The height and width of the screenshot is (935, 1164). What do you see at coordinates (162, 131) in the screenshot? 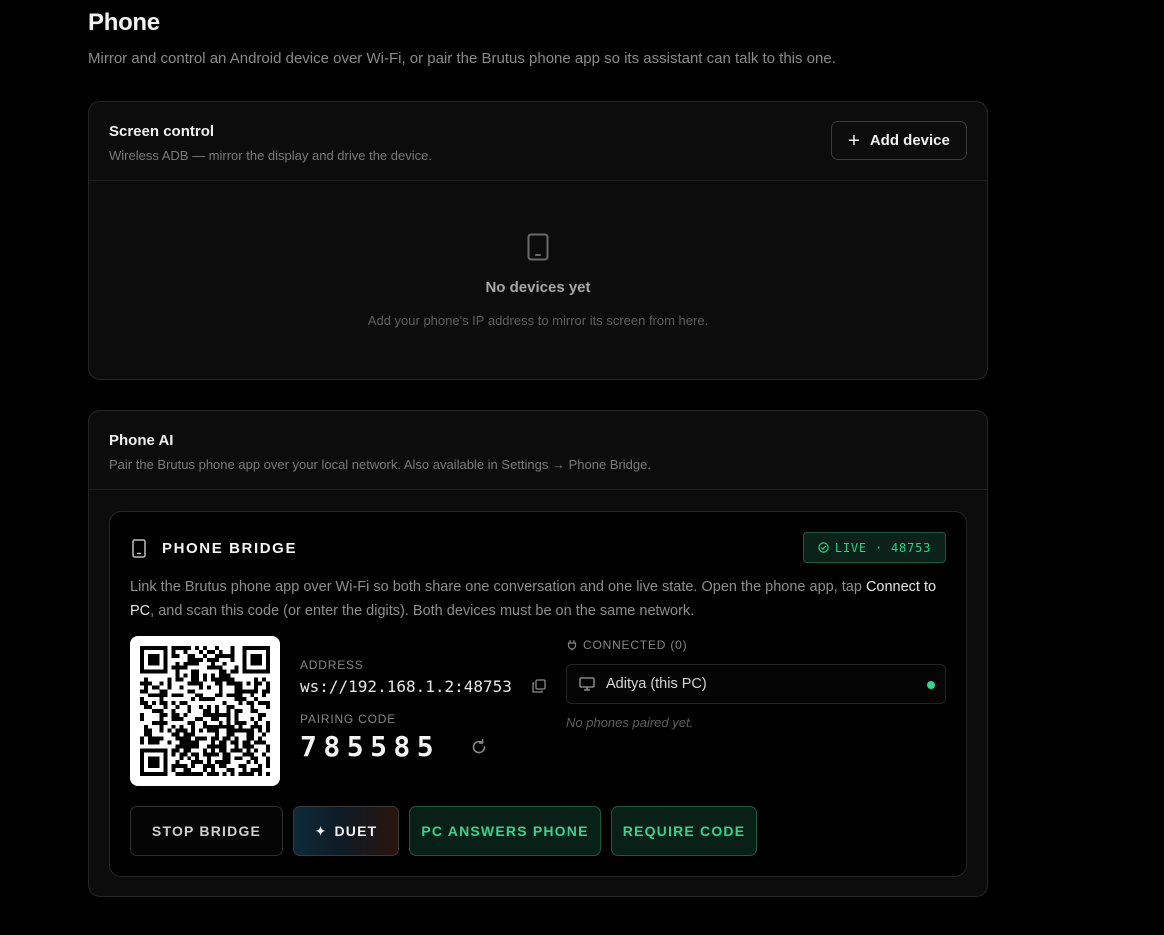
I see `screen-control-title: Screen control` at bounding box center [162, 131].